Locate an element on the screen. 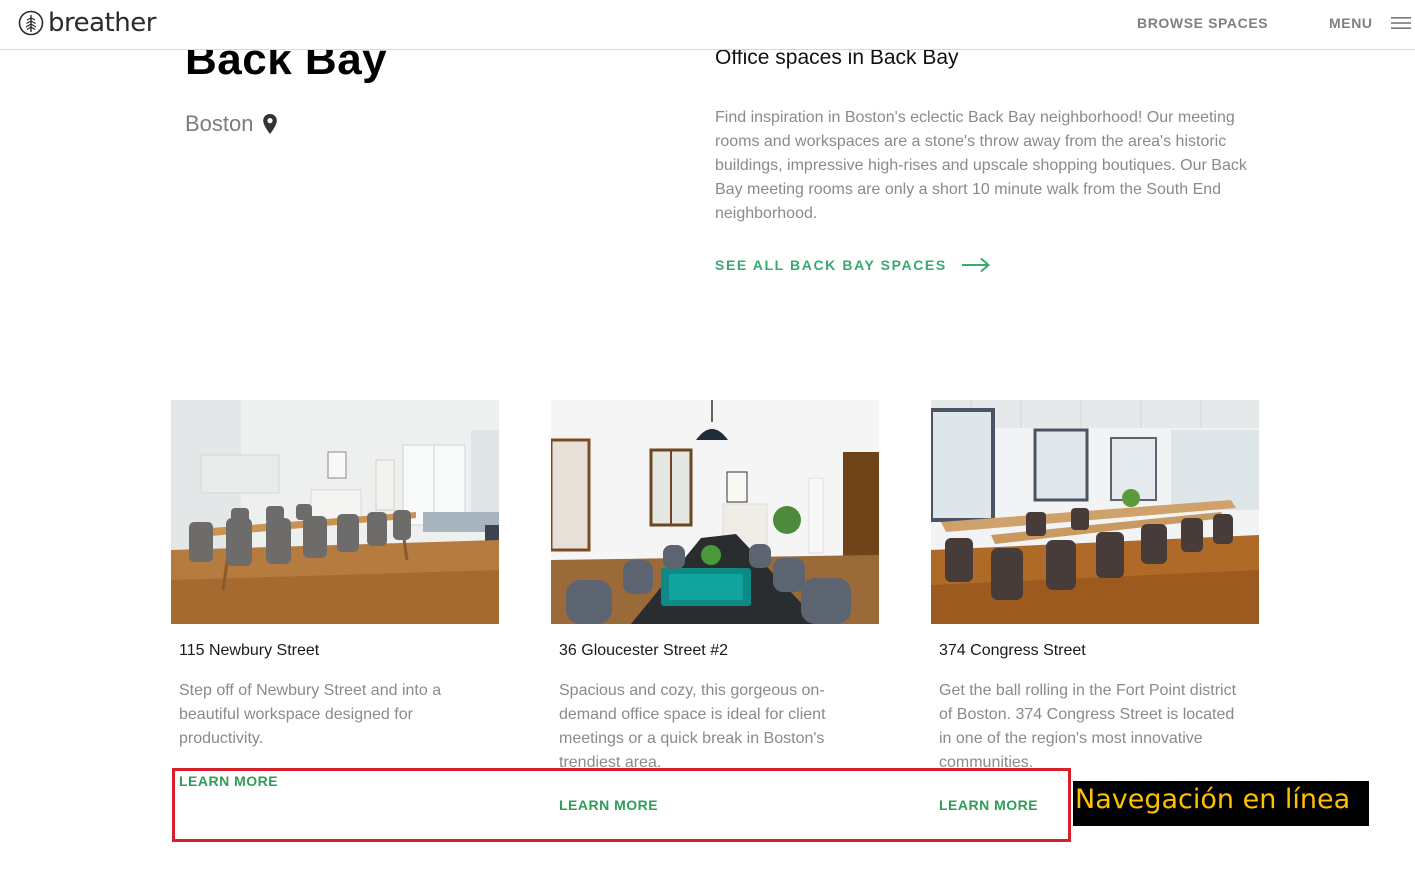  space-card-title: 115 Newbury Street is located at coordinates (249, 651).